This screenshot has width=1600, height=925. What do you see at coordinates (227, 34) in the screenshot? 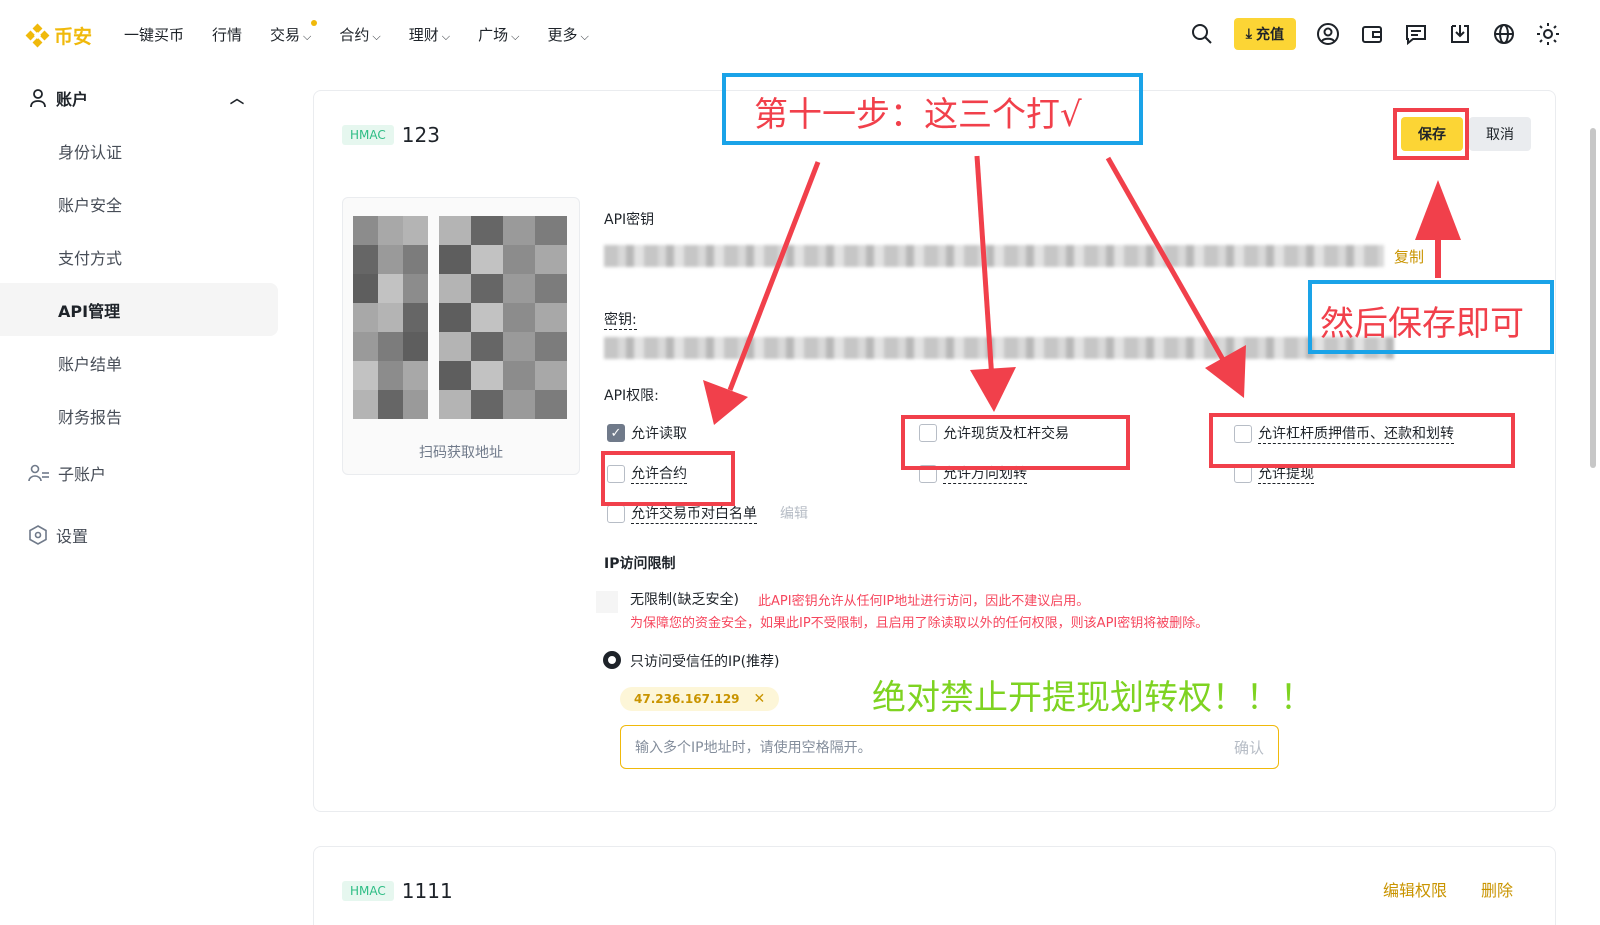
I see `nav-item-markets: 行情` at bounding box center [227, 34].